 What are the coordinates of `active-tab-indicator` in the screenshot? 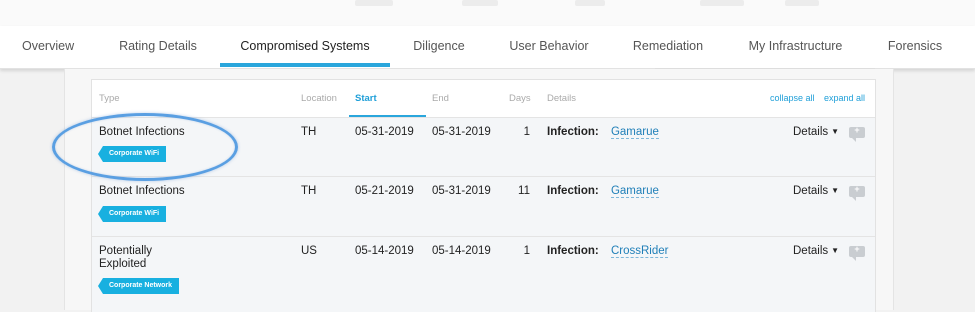 It's located at (305, 65).